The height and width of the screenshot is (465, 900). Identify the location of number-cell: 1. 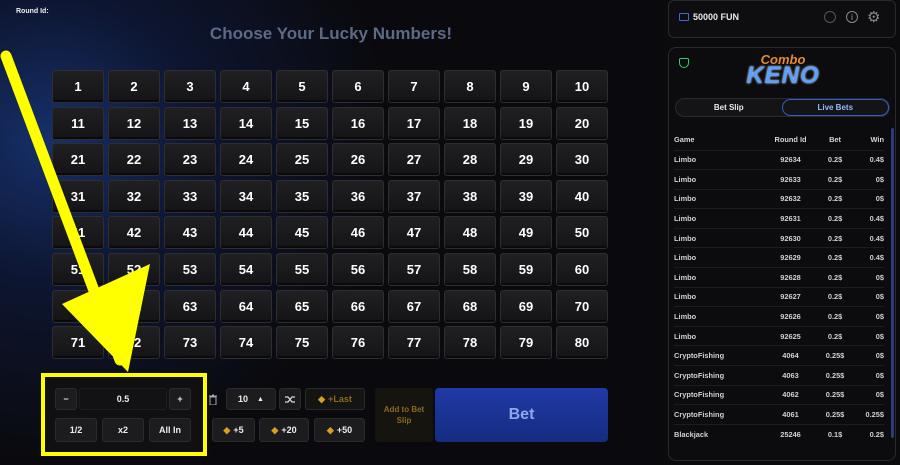
(78, 86).